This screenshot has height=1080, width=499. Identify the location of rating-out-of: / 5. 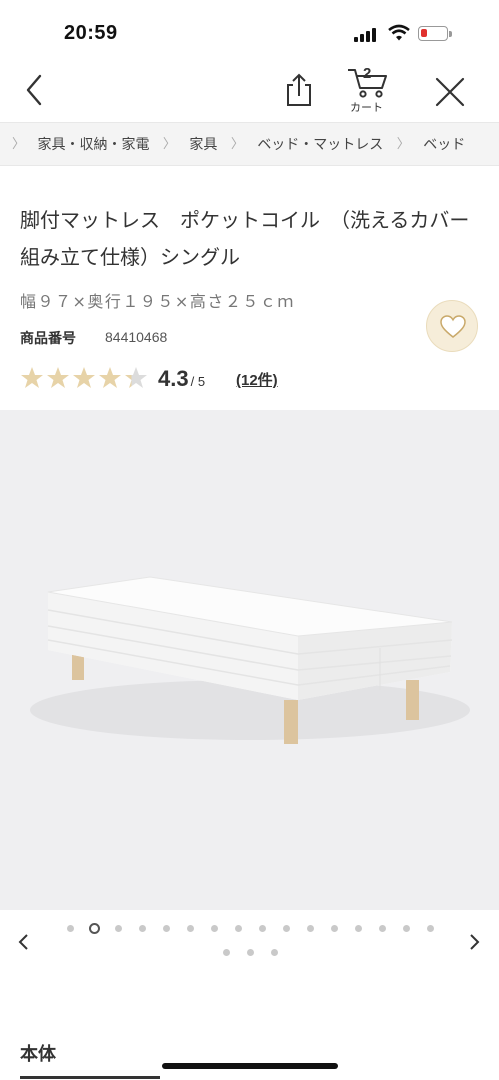
(198, 381).